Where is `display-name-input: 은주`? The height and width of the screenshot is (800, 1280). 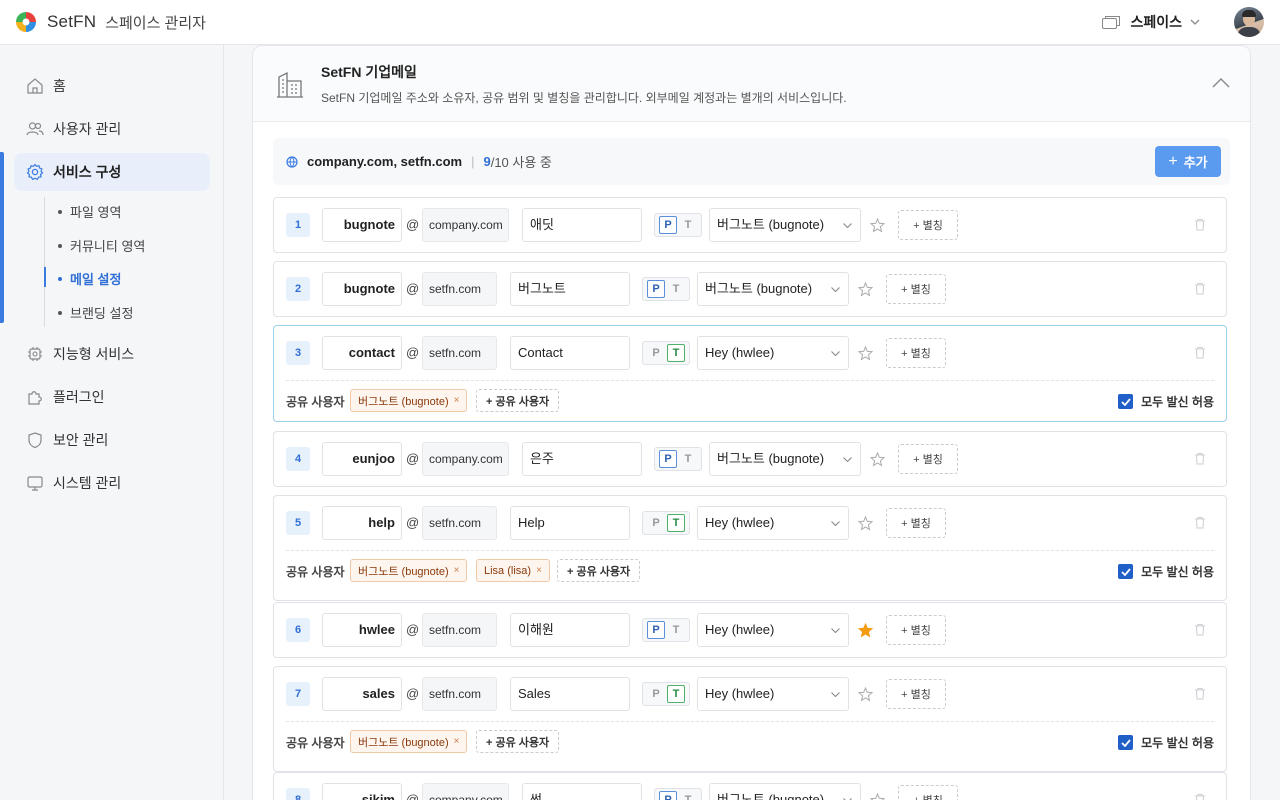 display-name-input: 은주 is located at coordinates (582, 459).